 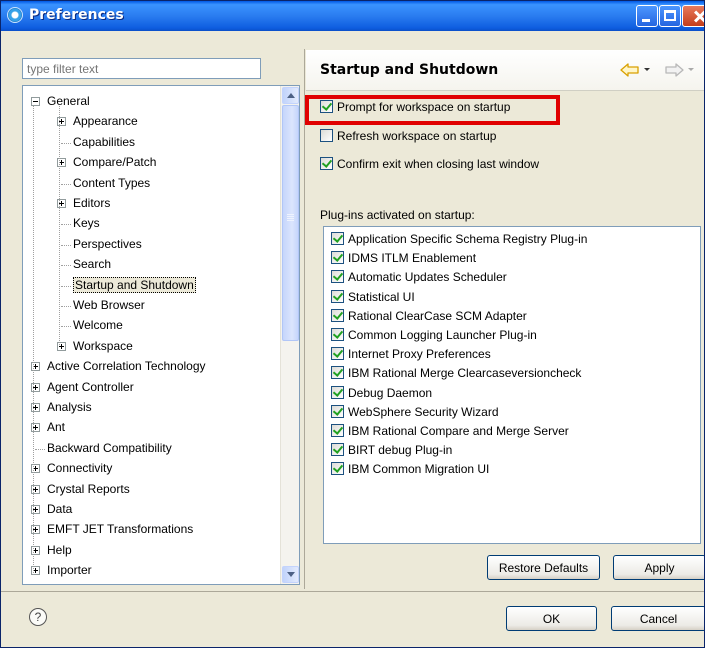 What do you see at coordinates (670, 16) in the screenshot?
I see `maximize-button` at bounding box center [670, 16].